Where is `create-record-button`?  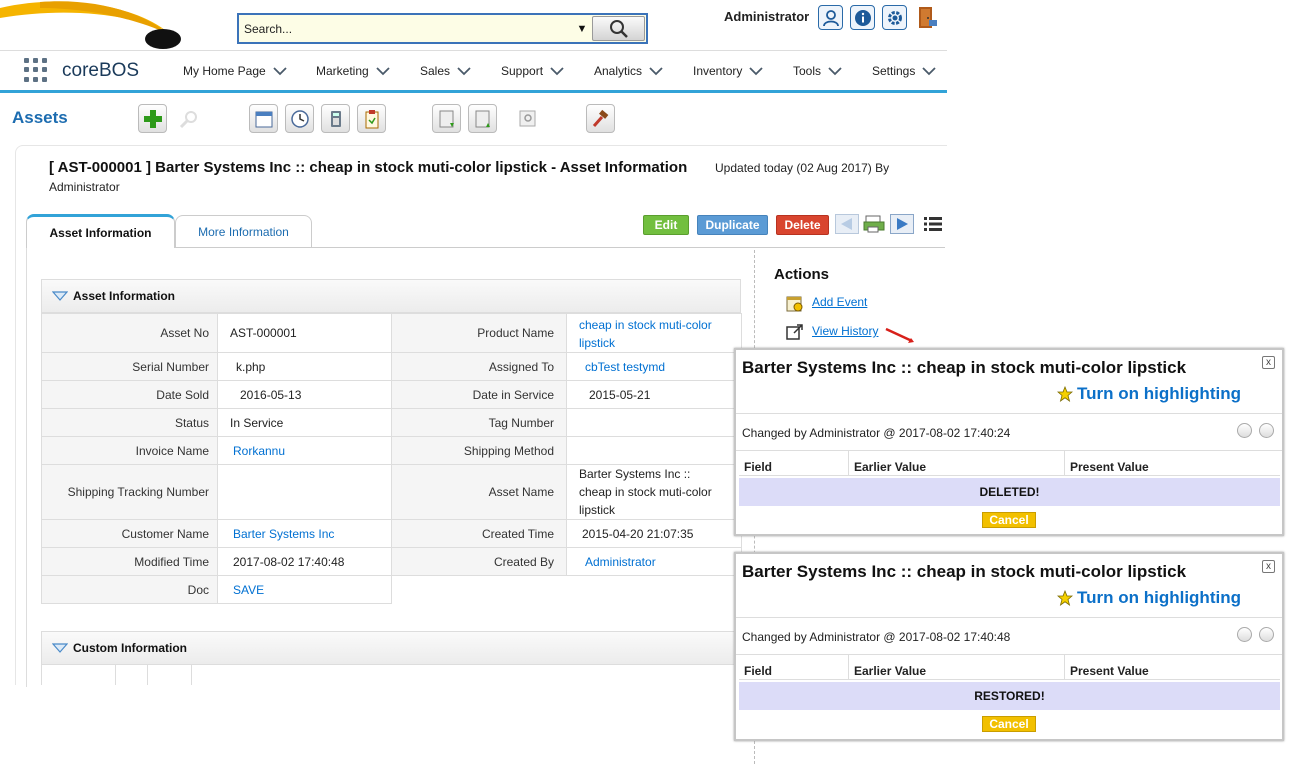
create-record-button is located at coordinates (152, 118).